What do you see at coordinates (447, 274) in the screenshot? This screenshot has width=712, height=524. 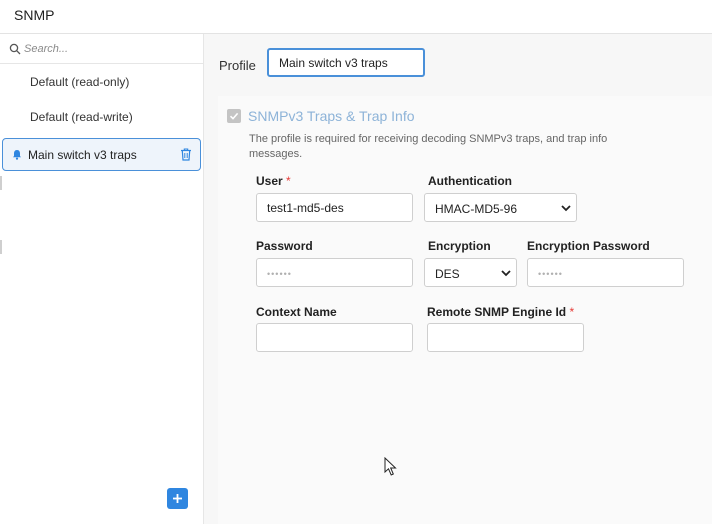 I see `encryption-value: DES` at bounding box center [447, 274].